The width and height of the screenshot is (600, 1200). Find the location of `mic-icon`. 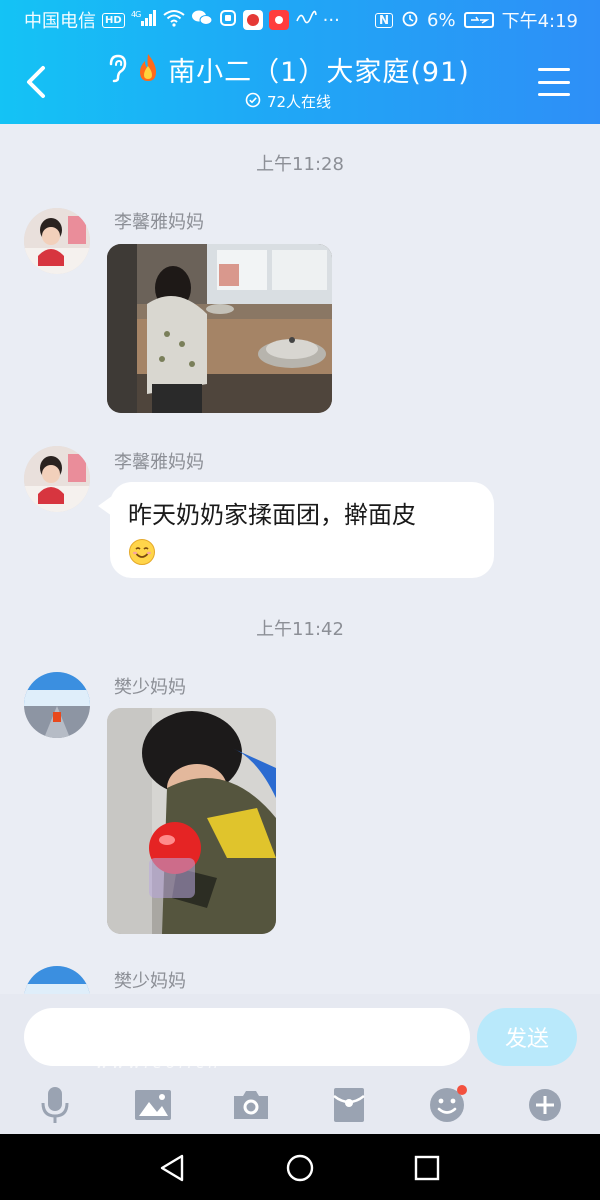

mic-icon is located at coordinates (55, 1105).